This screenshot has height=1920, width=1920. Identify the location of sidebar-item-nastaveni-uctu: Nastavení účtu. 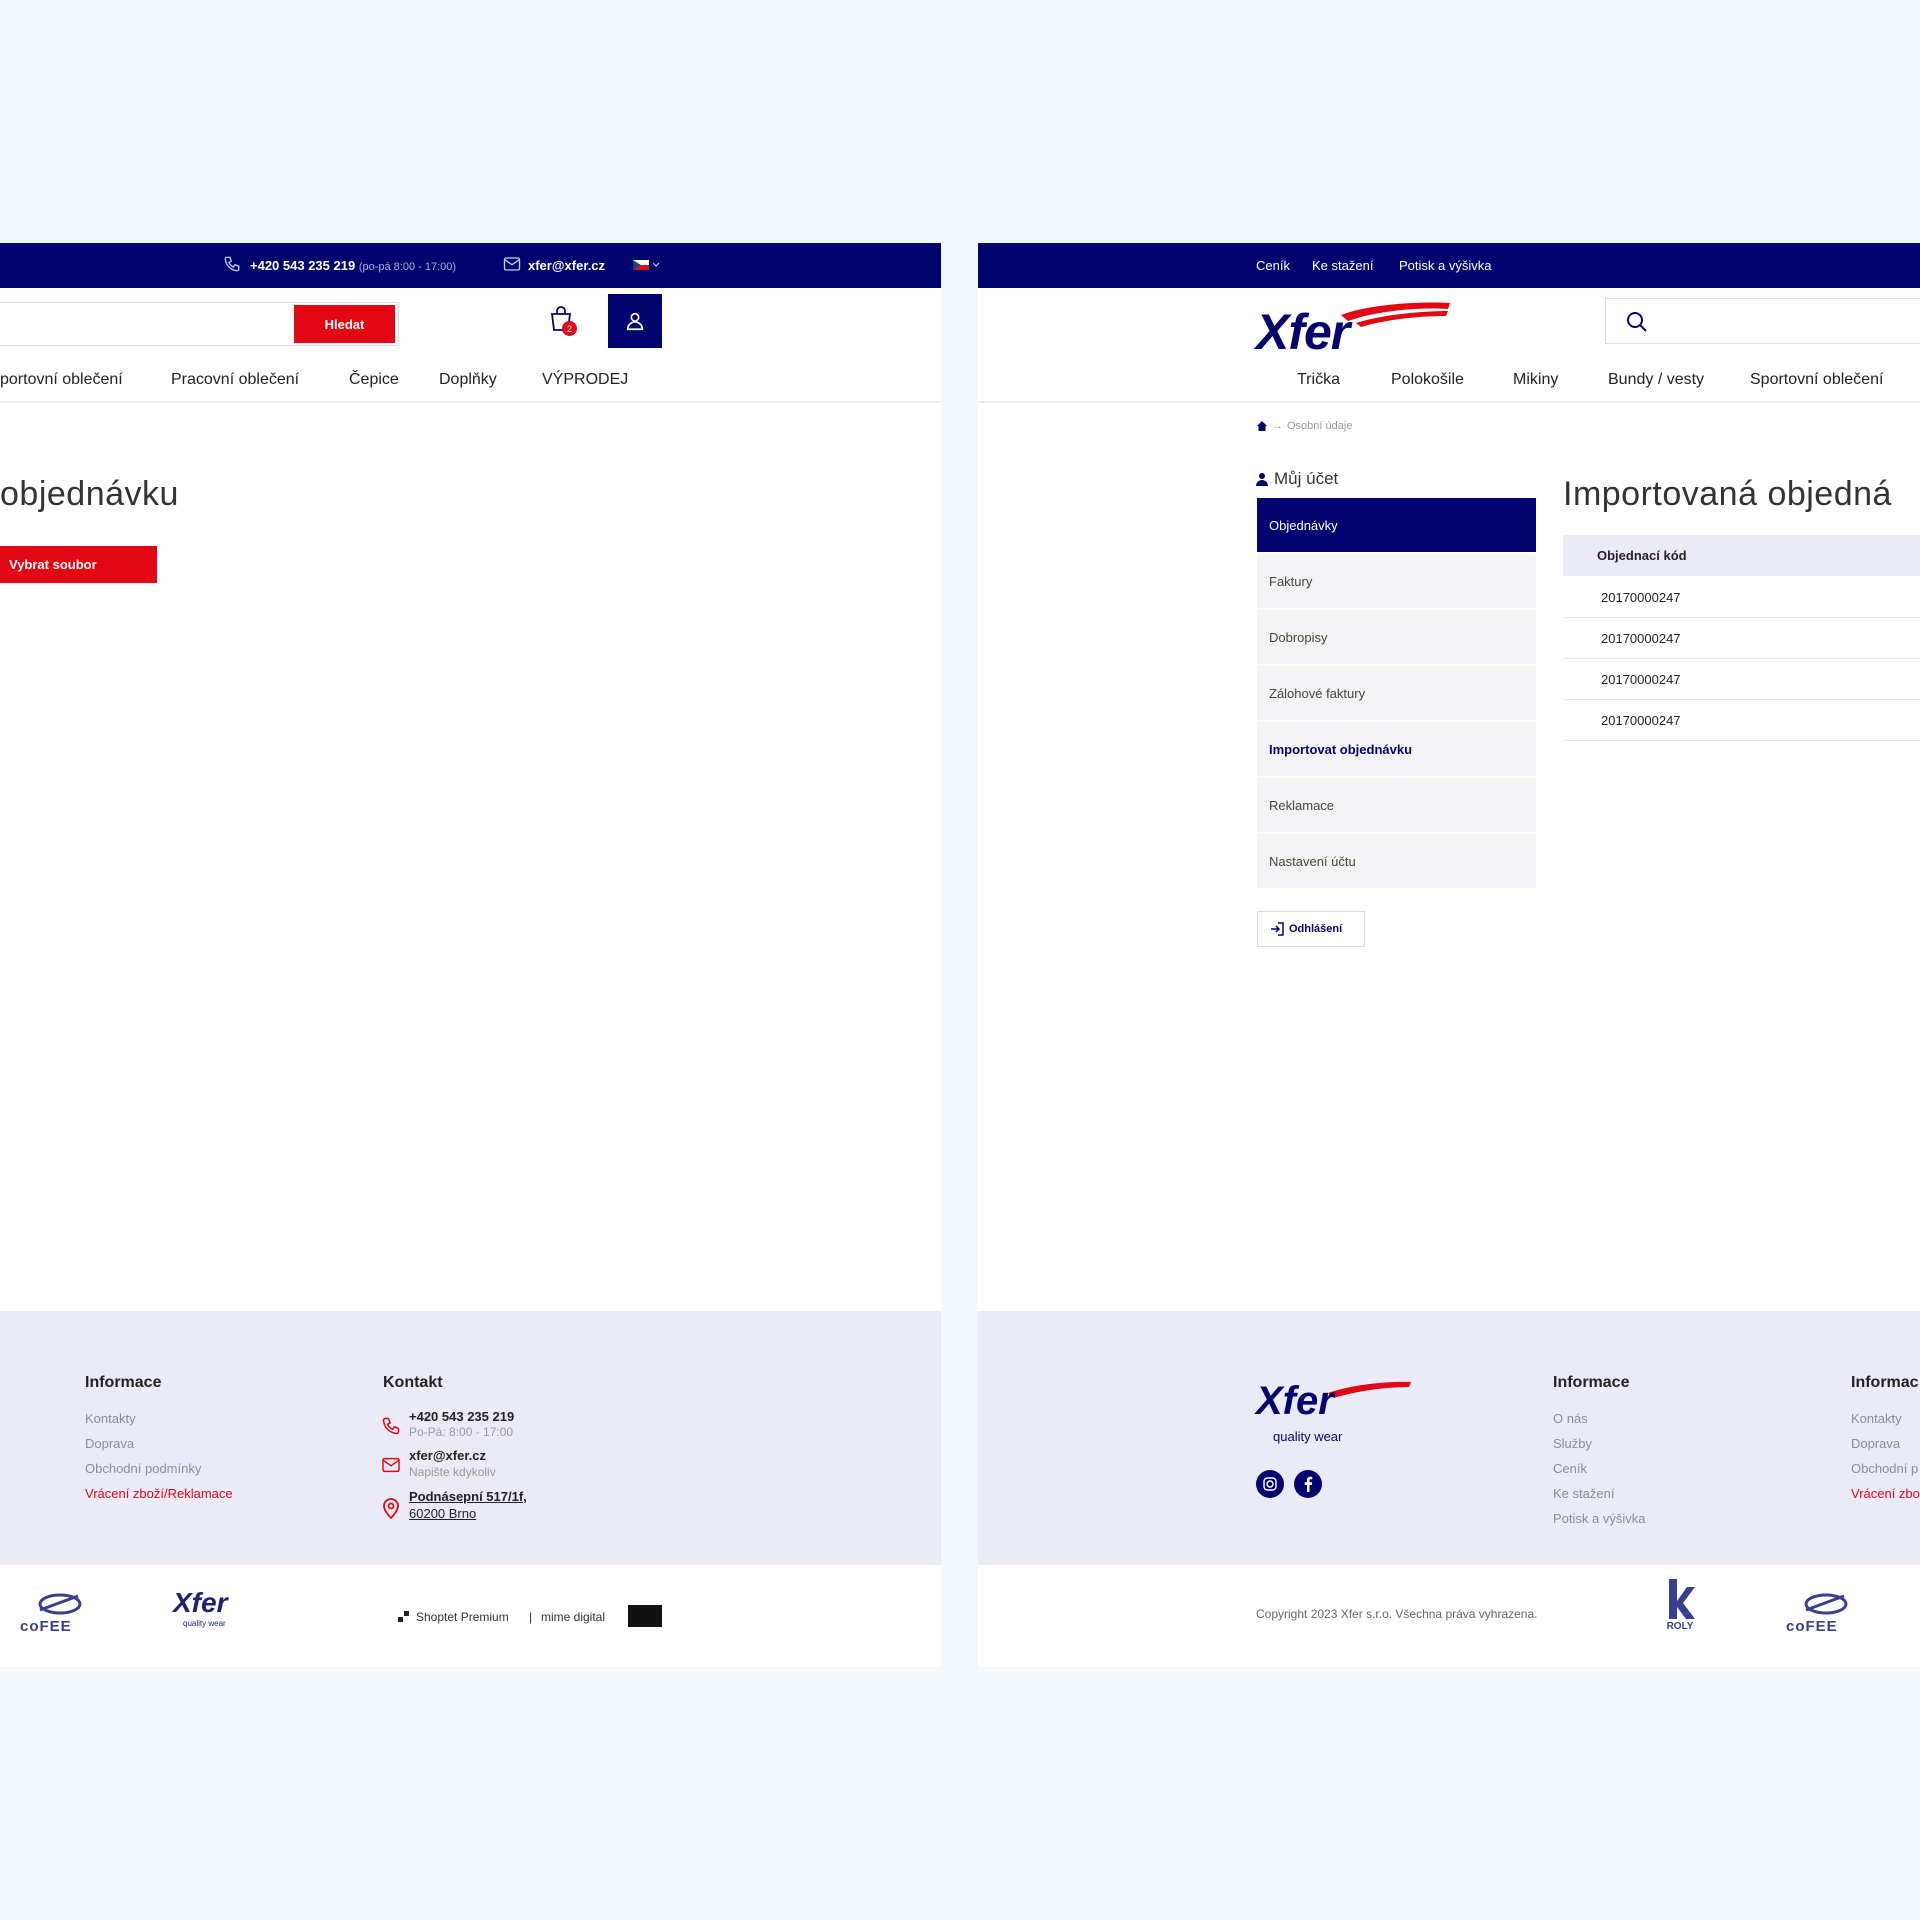
(1396, 861).